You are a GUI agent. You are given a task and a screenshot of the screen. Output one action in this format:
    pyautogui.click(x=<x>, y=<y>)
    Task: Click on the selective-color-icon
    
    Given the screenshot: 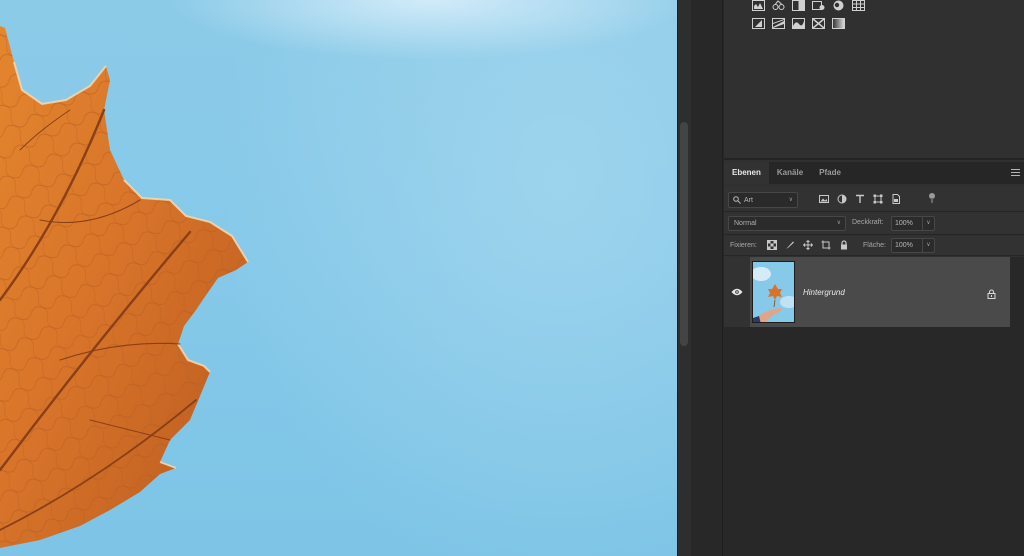 What is the action you would take?
    pyautogui.click(x=818, y=23)
    